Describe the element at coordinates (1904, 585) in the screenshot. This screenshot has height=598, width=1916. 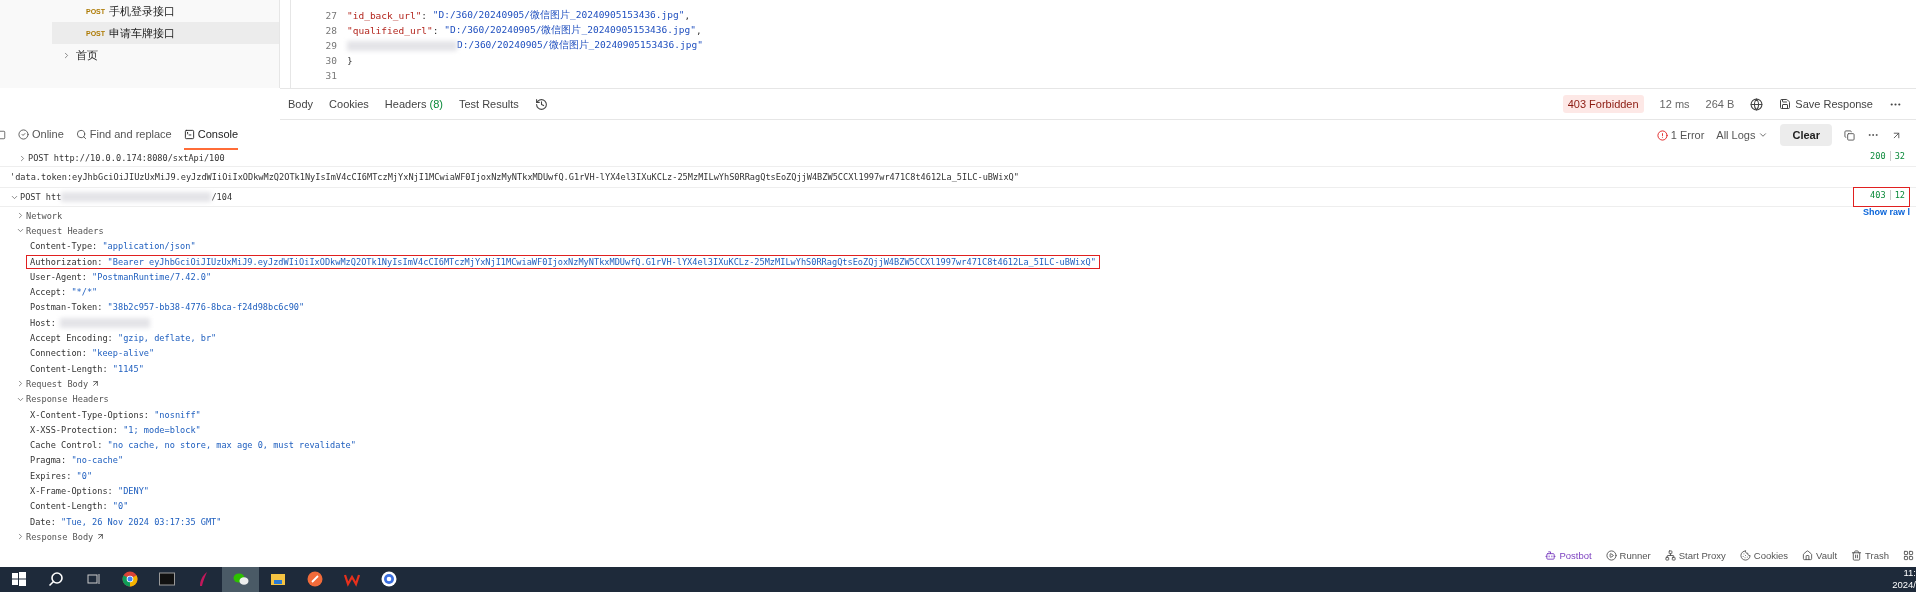
I see `clock-date: 2024/` at that location.